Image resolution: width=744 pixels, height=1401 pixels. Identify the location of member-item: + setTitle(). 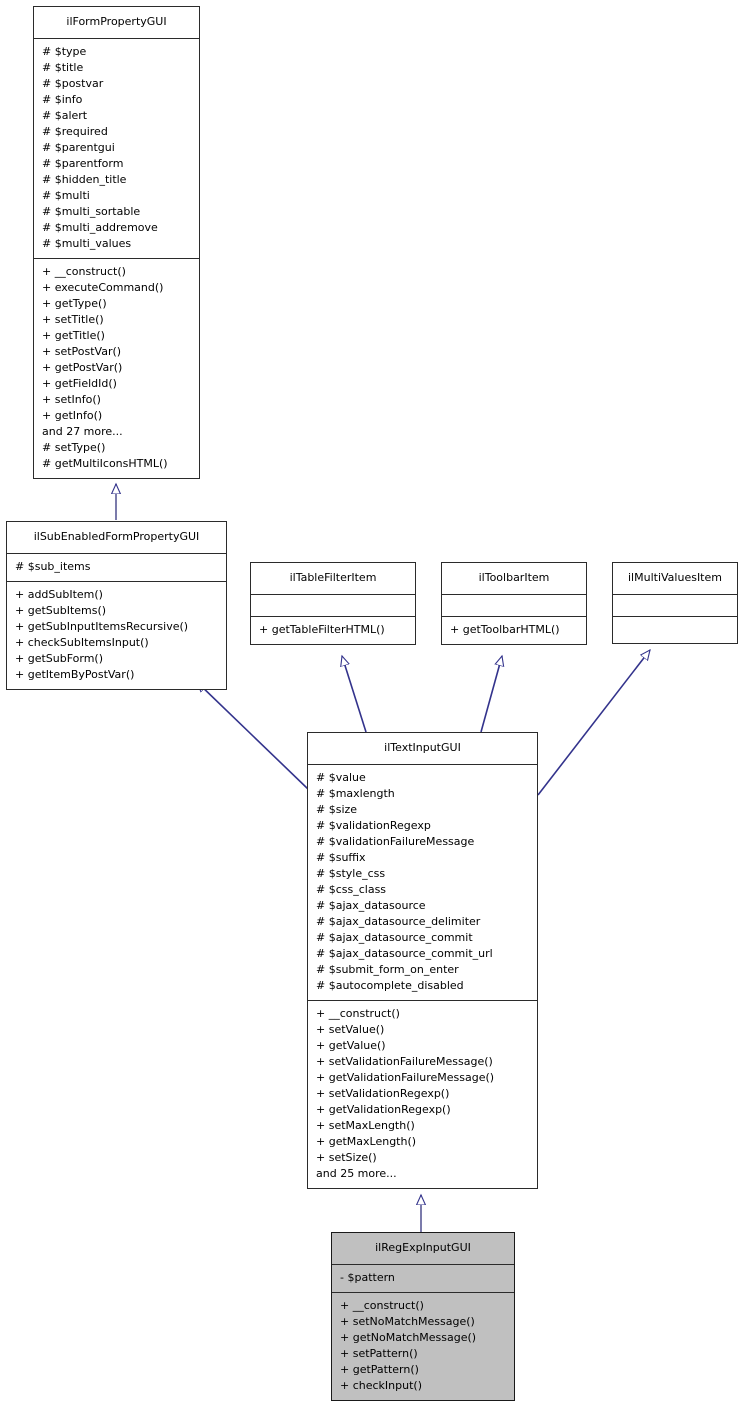
(73, 319).